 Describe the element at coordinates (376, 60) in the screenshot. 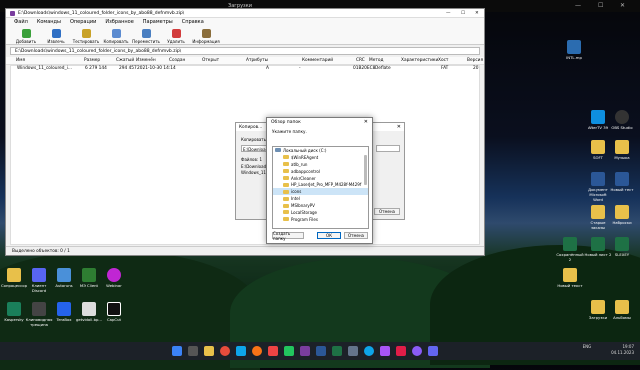

I see `col-method: Метод` at that location.